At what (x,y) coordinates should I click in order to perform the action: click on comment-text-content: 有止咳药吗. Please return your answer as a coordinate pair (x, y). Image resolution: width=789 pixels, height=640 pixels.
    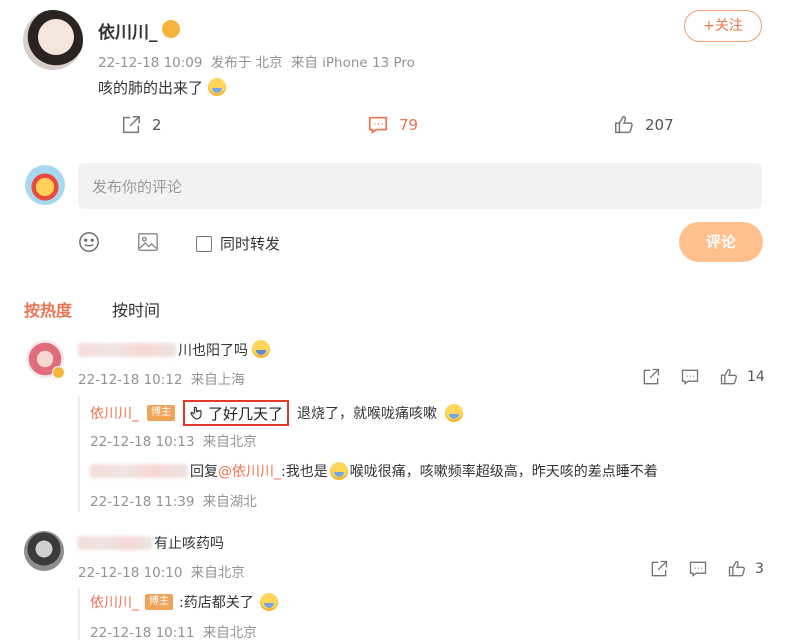
    Looking at the image, I should click on (189, 544).